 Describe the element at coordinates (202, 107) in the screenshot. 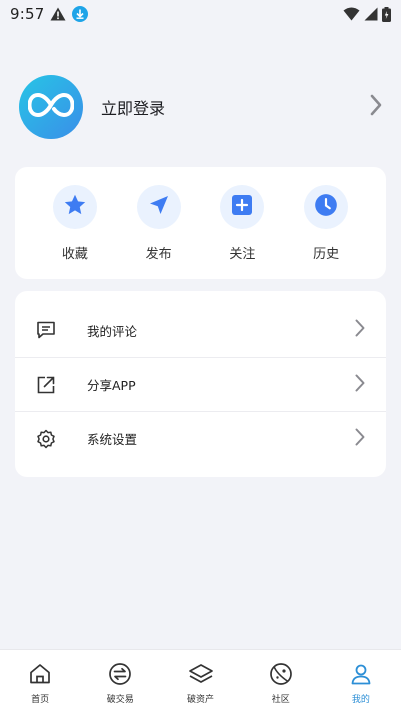

I see `profile-header: 立即登录` at that location.